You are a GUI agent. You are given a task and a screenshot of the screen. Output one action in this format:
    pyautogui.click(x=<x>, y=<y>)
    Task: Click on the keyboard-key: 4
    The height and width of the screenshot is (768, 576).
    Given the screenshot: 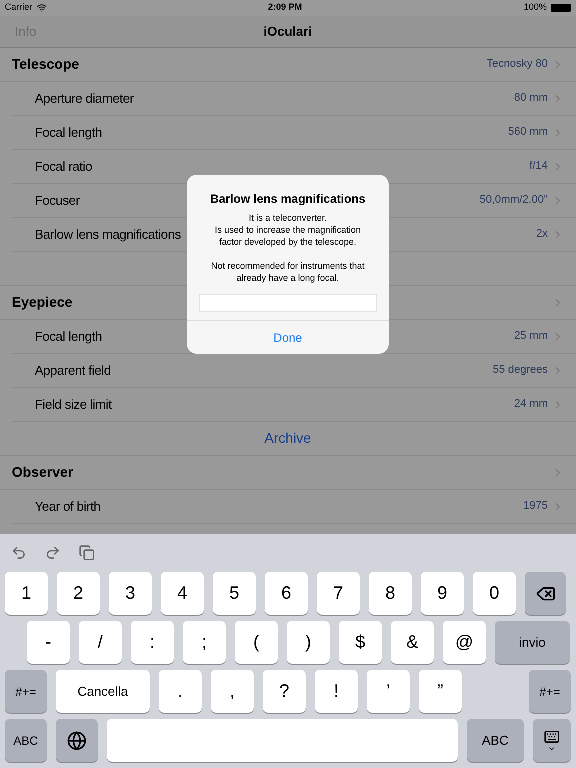 What is the action you would take?
    pyautogui.click(x=182, y=593)
    